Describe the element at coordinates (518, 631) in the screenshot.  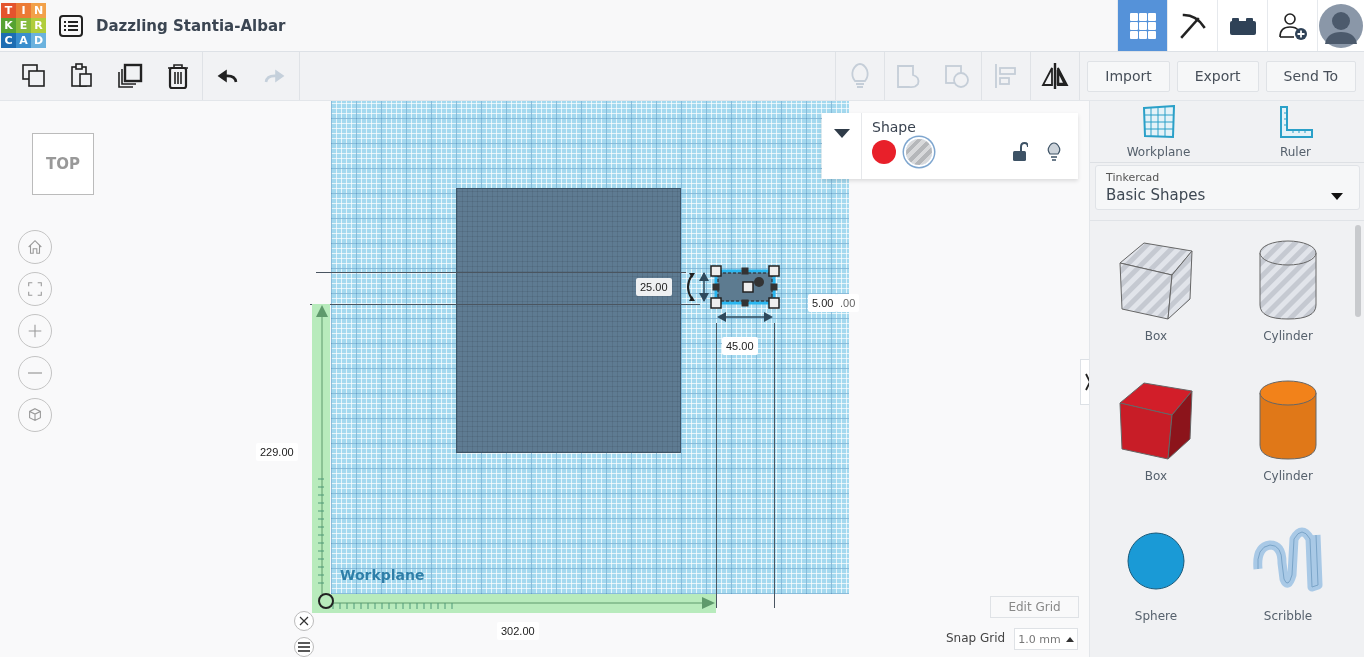
I see `ruler-length-label: 302.00` at that location.